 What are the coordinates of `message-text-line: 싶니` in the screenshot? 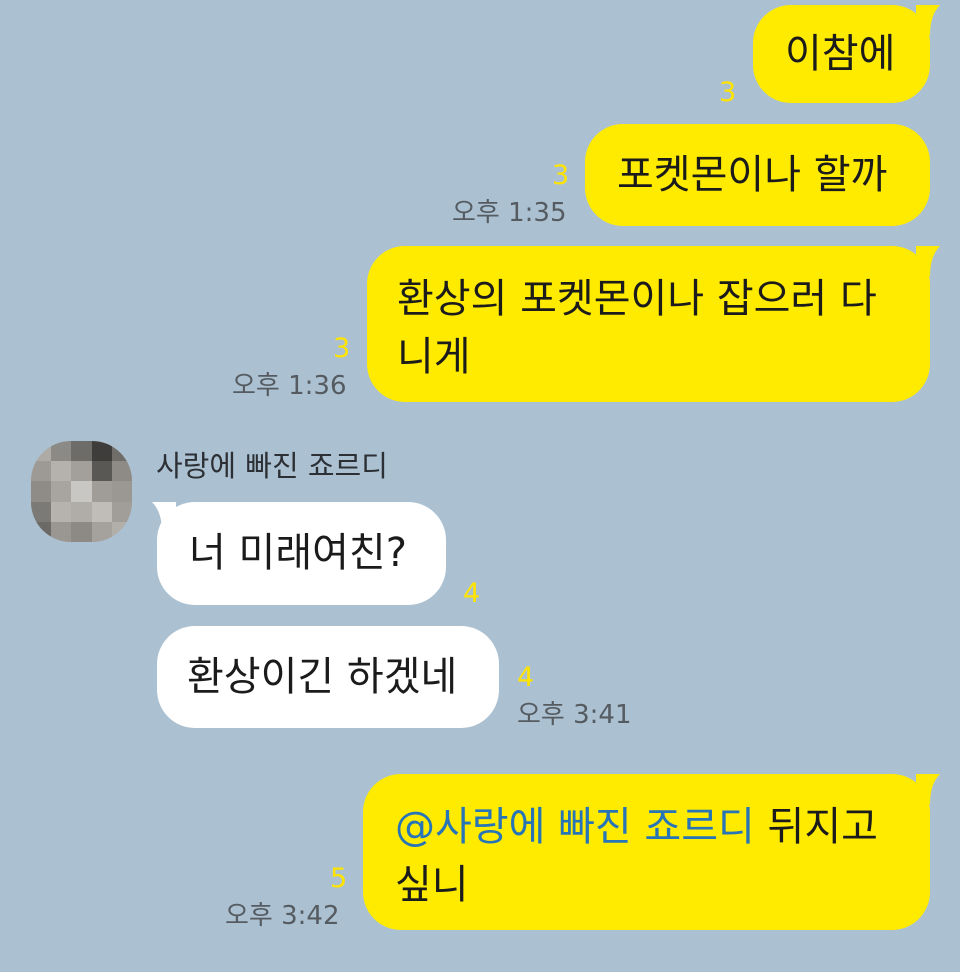 It's located at (432, 885).